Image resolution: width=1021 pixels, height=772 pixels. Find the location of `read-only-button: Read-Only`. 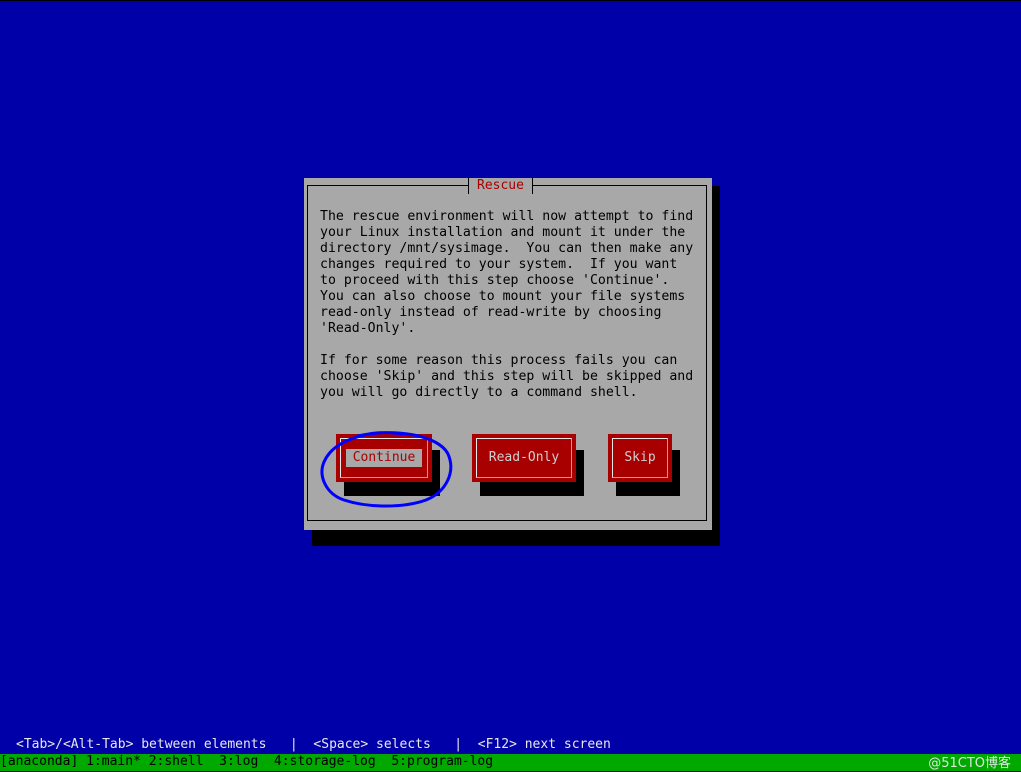

read-only-button: Read-Only is located at coordinates (524, 458).